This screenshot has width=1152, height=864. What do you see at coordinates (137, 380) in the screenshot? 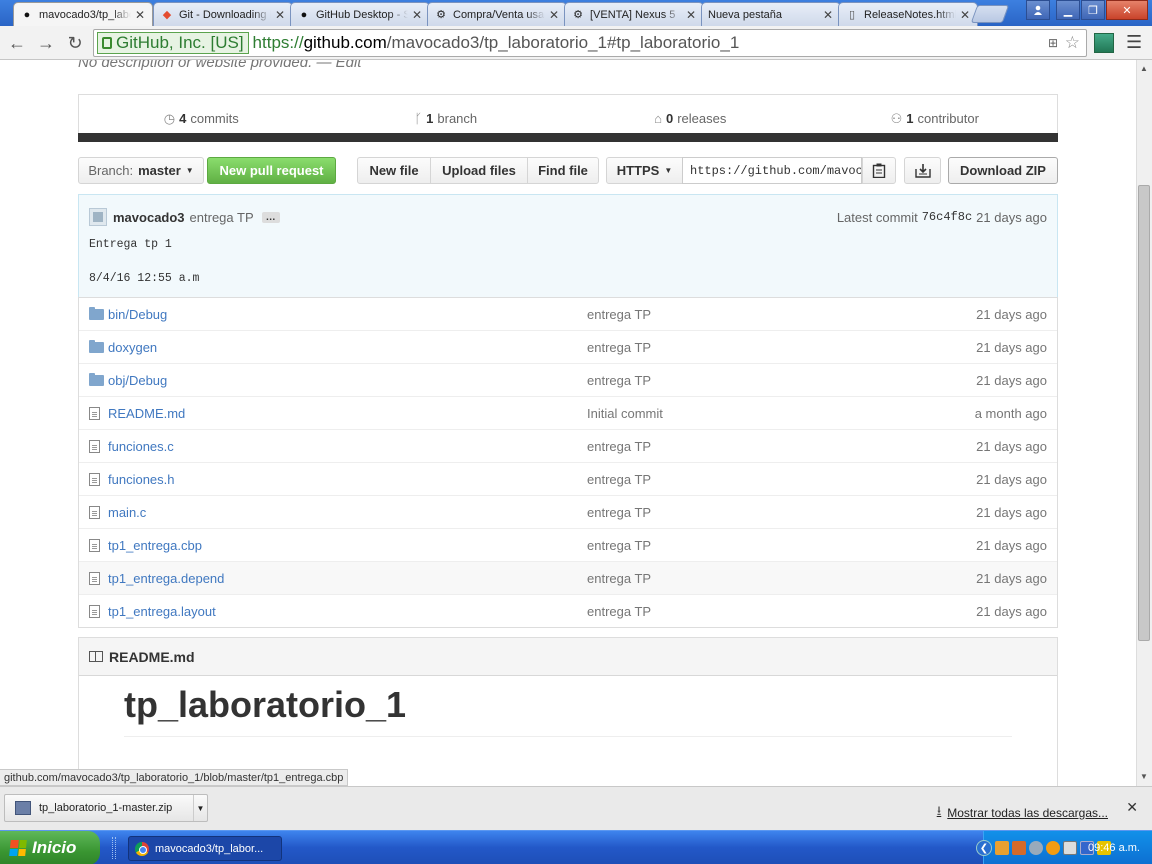
I see `file-name-link: obj/Debug` at bounding box center [137, 380].